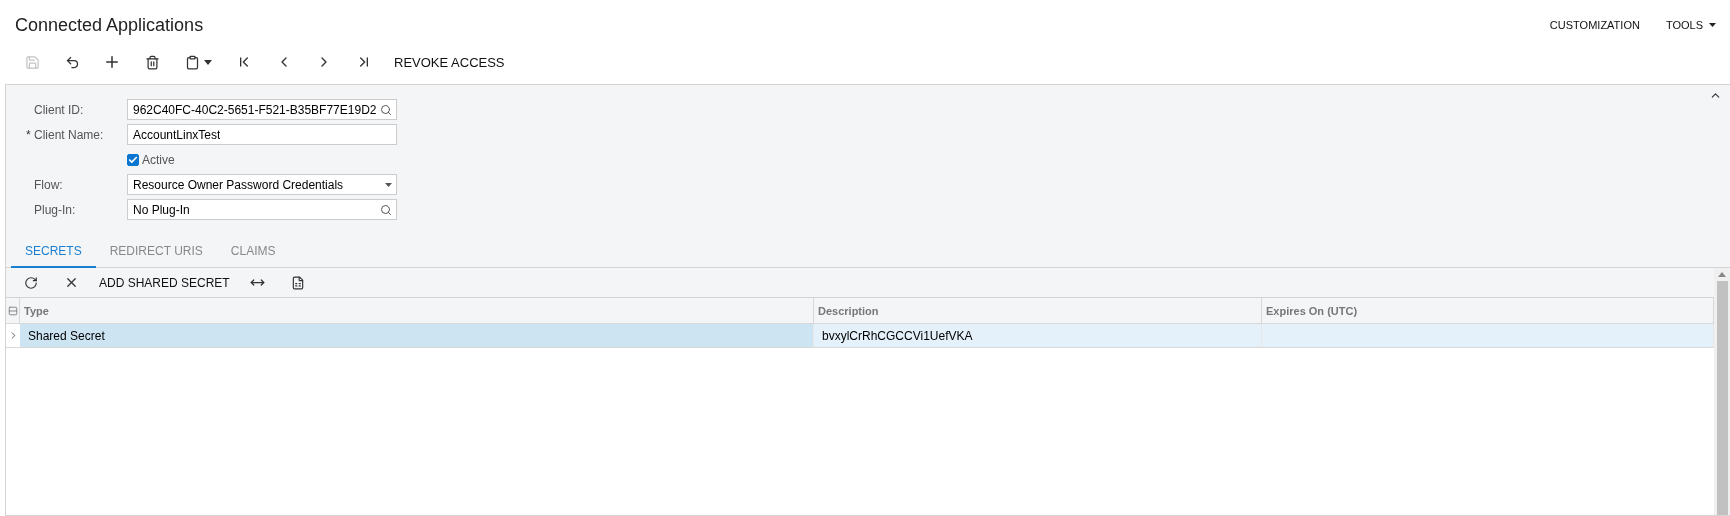  Describe the element at coordinates (262, 184) in the screenshot. I see `dropdown-field: Resource Owner Password Credentials` at that location.